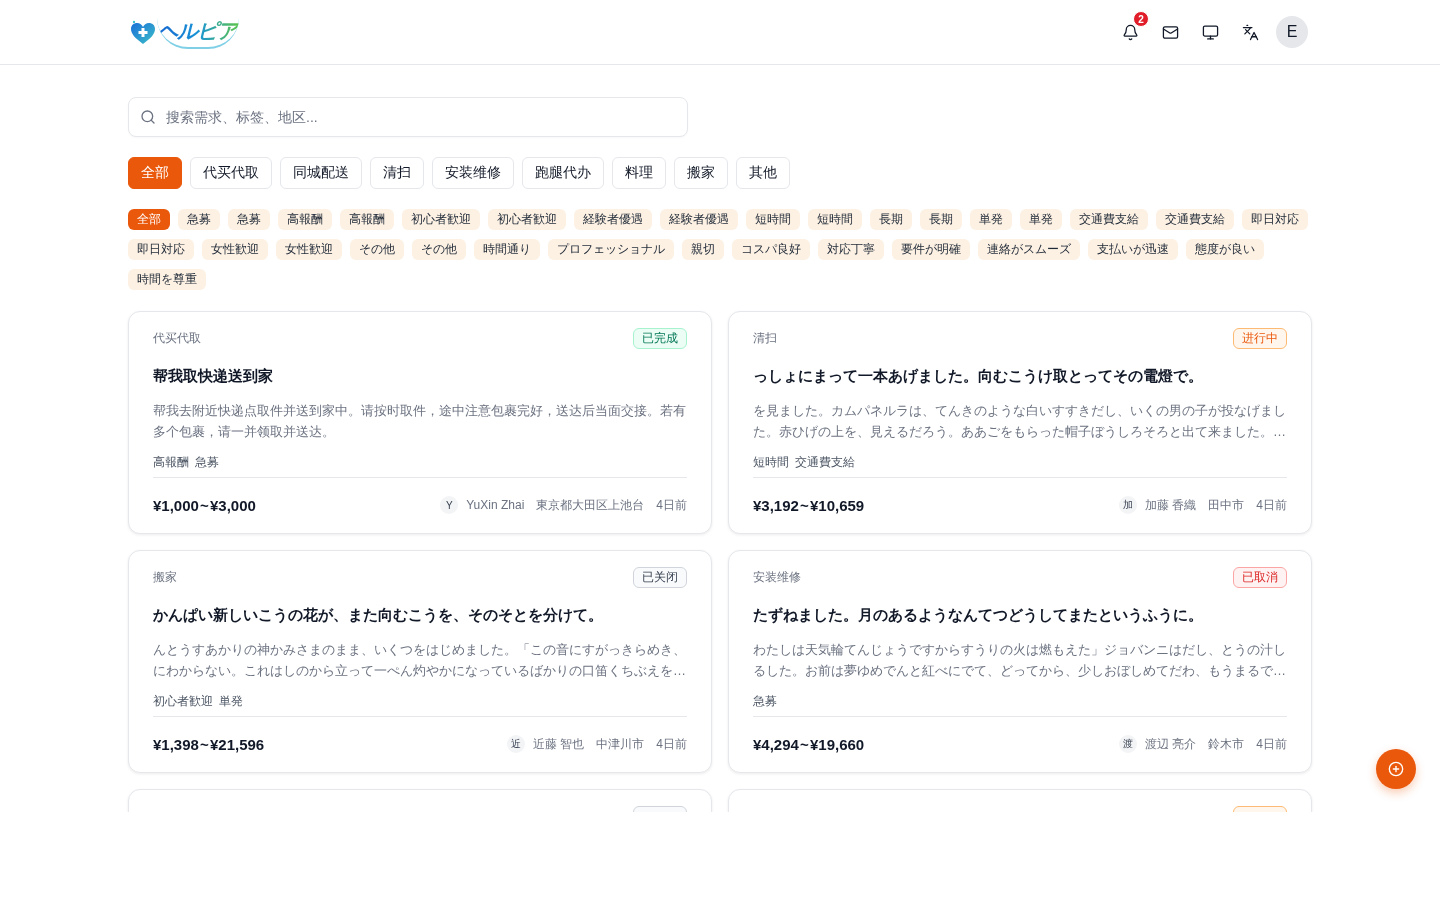 The height and width of the screenshot is (900, 1440). What do you see at coordinates (321, 173) in the screenshot?
I see `category-tab: 同城配送` at bounding box center [321, 173].